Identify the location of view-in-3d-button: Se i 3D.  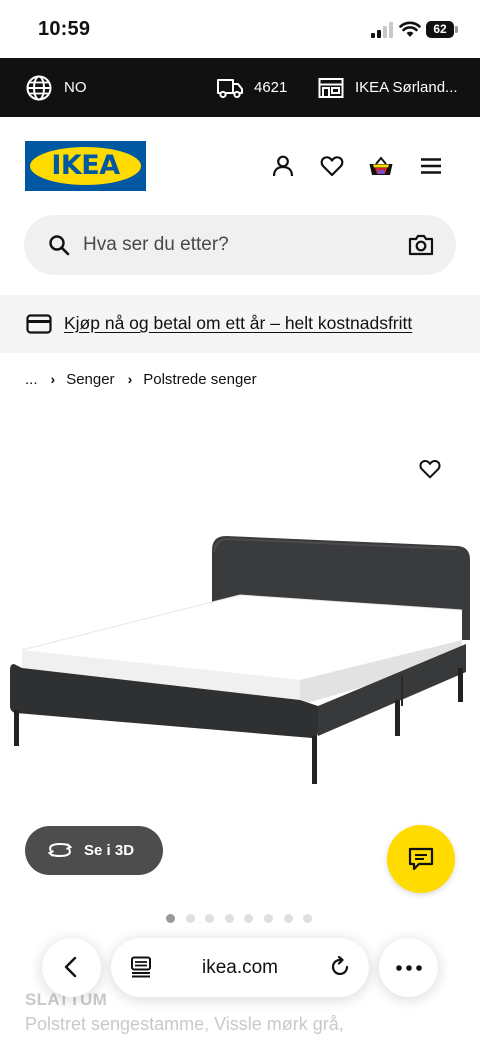
(94, 850).